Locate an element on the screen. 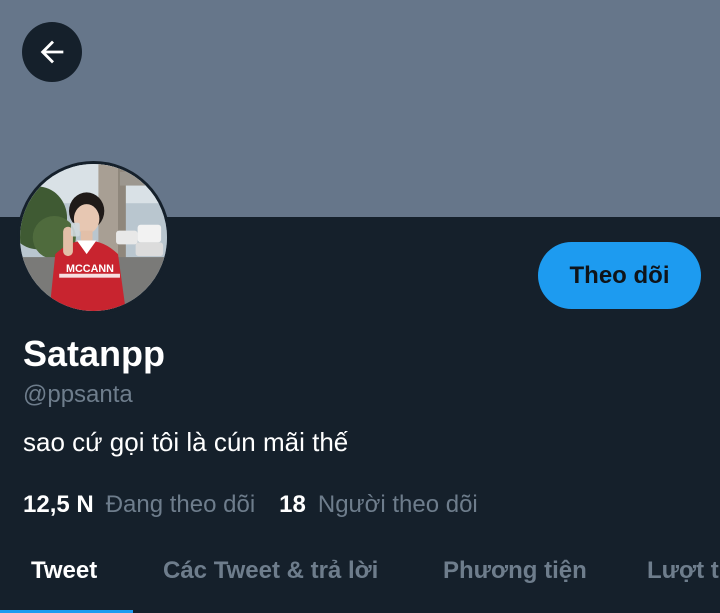  following-stat: 12,5 N Đang theo dõi is located at coordinates (139, 505).